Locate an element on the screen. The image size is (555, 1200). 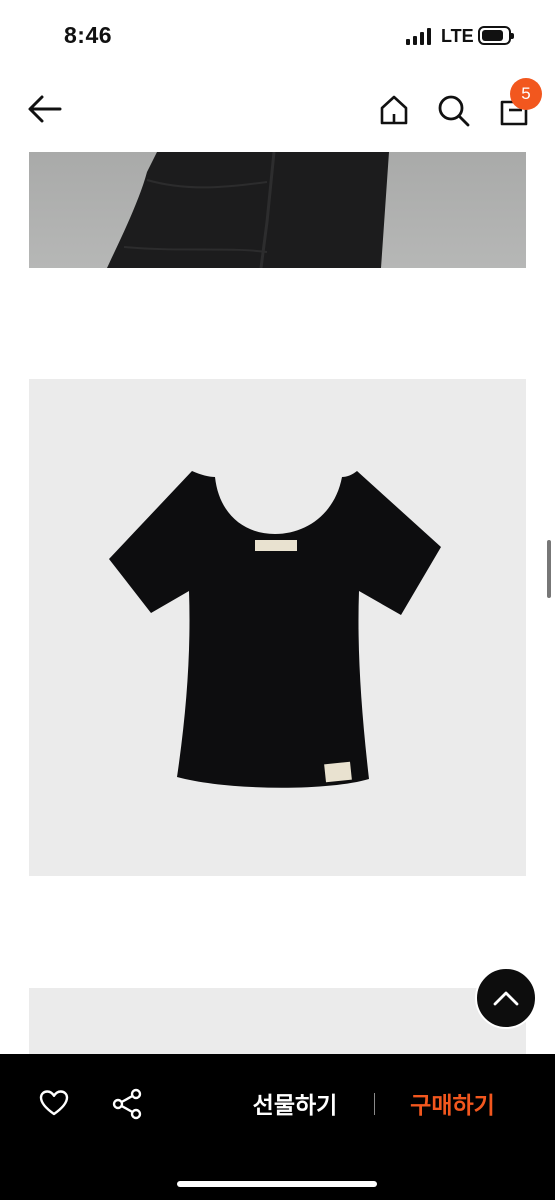
share-icon is located at coordinates (127, 1104).